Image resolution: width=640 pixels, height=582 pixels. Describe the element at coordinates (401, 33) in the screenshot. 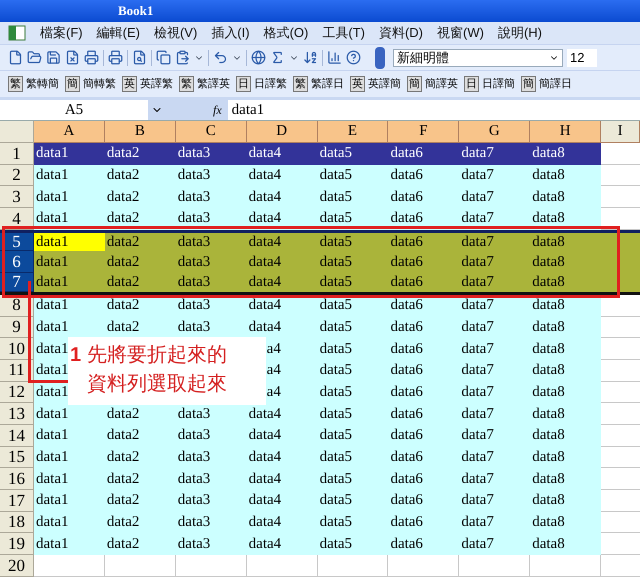

I see `menu-item: 資料(D)` at that location.